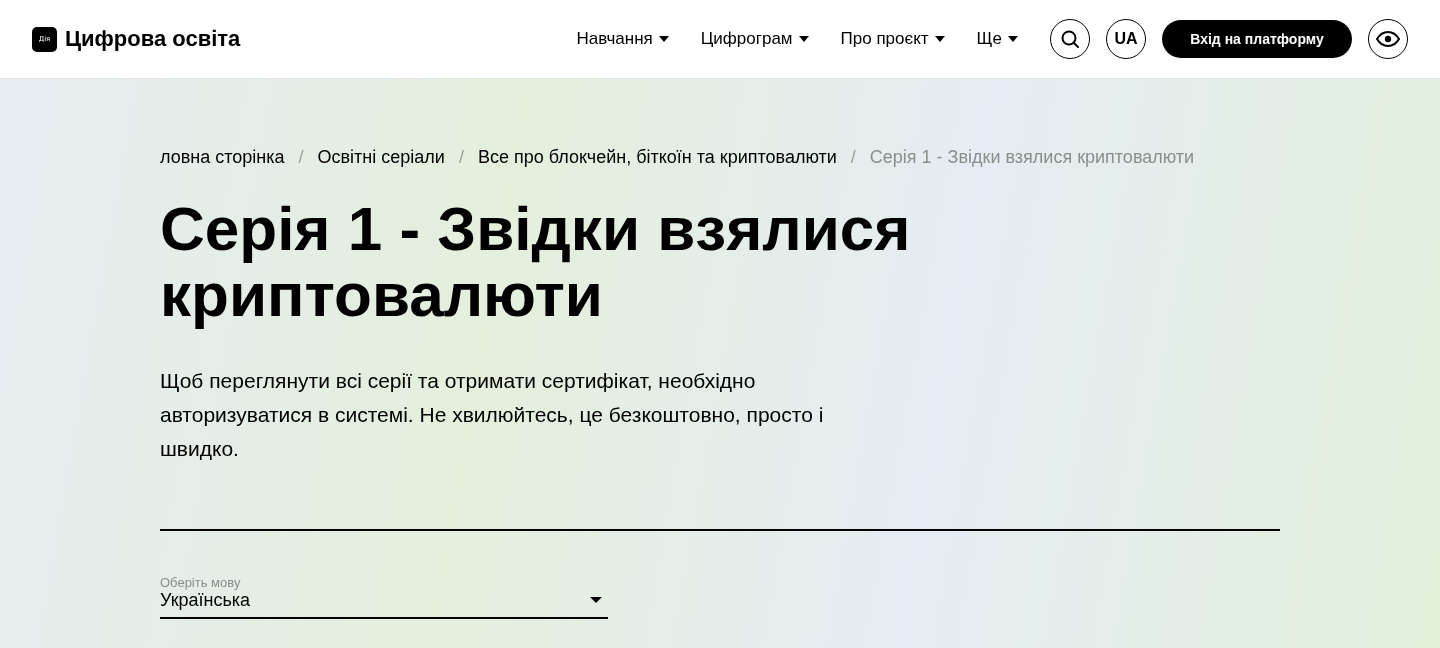  I want to click on login-button: Вхід на платформу, so click(1257, 39).